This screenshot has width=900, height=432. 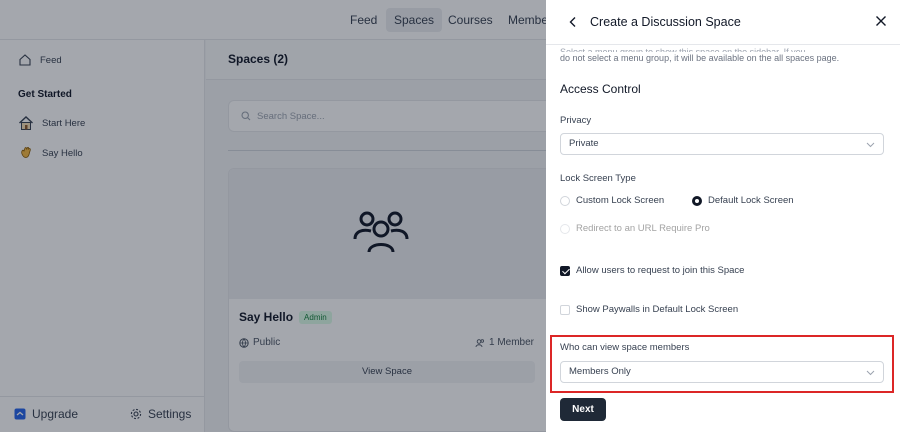 What do you see at coordinates (565, 309) in the screenshot?
I see `checkbox-unchecked` at bounding box center [565, 309].